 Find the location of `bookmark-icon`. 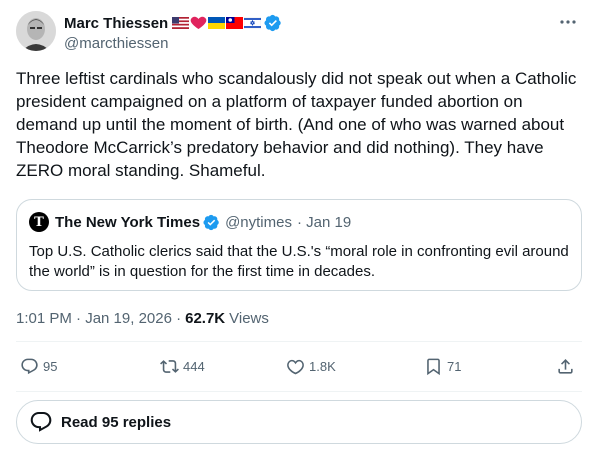

bookmark-icon is located at coordinates (433, 367).